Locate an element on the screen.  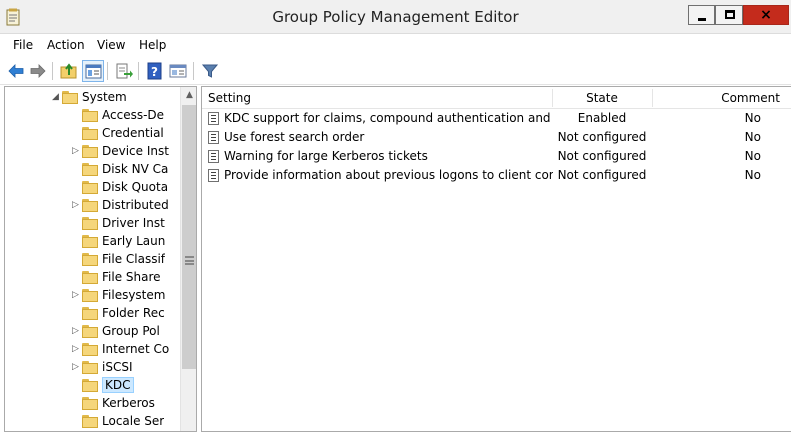
scroll-thumb is located at coordinates (189, 237).